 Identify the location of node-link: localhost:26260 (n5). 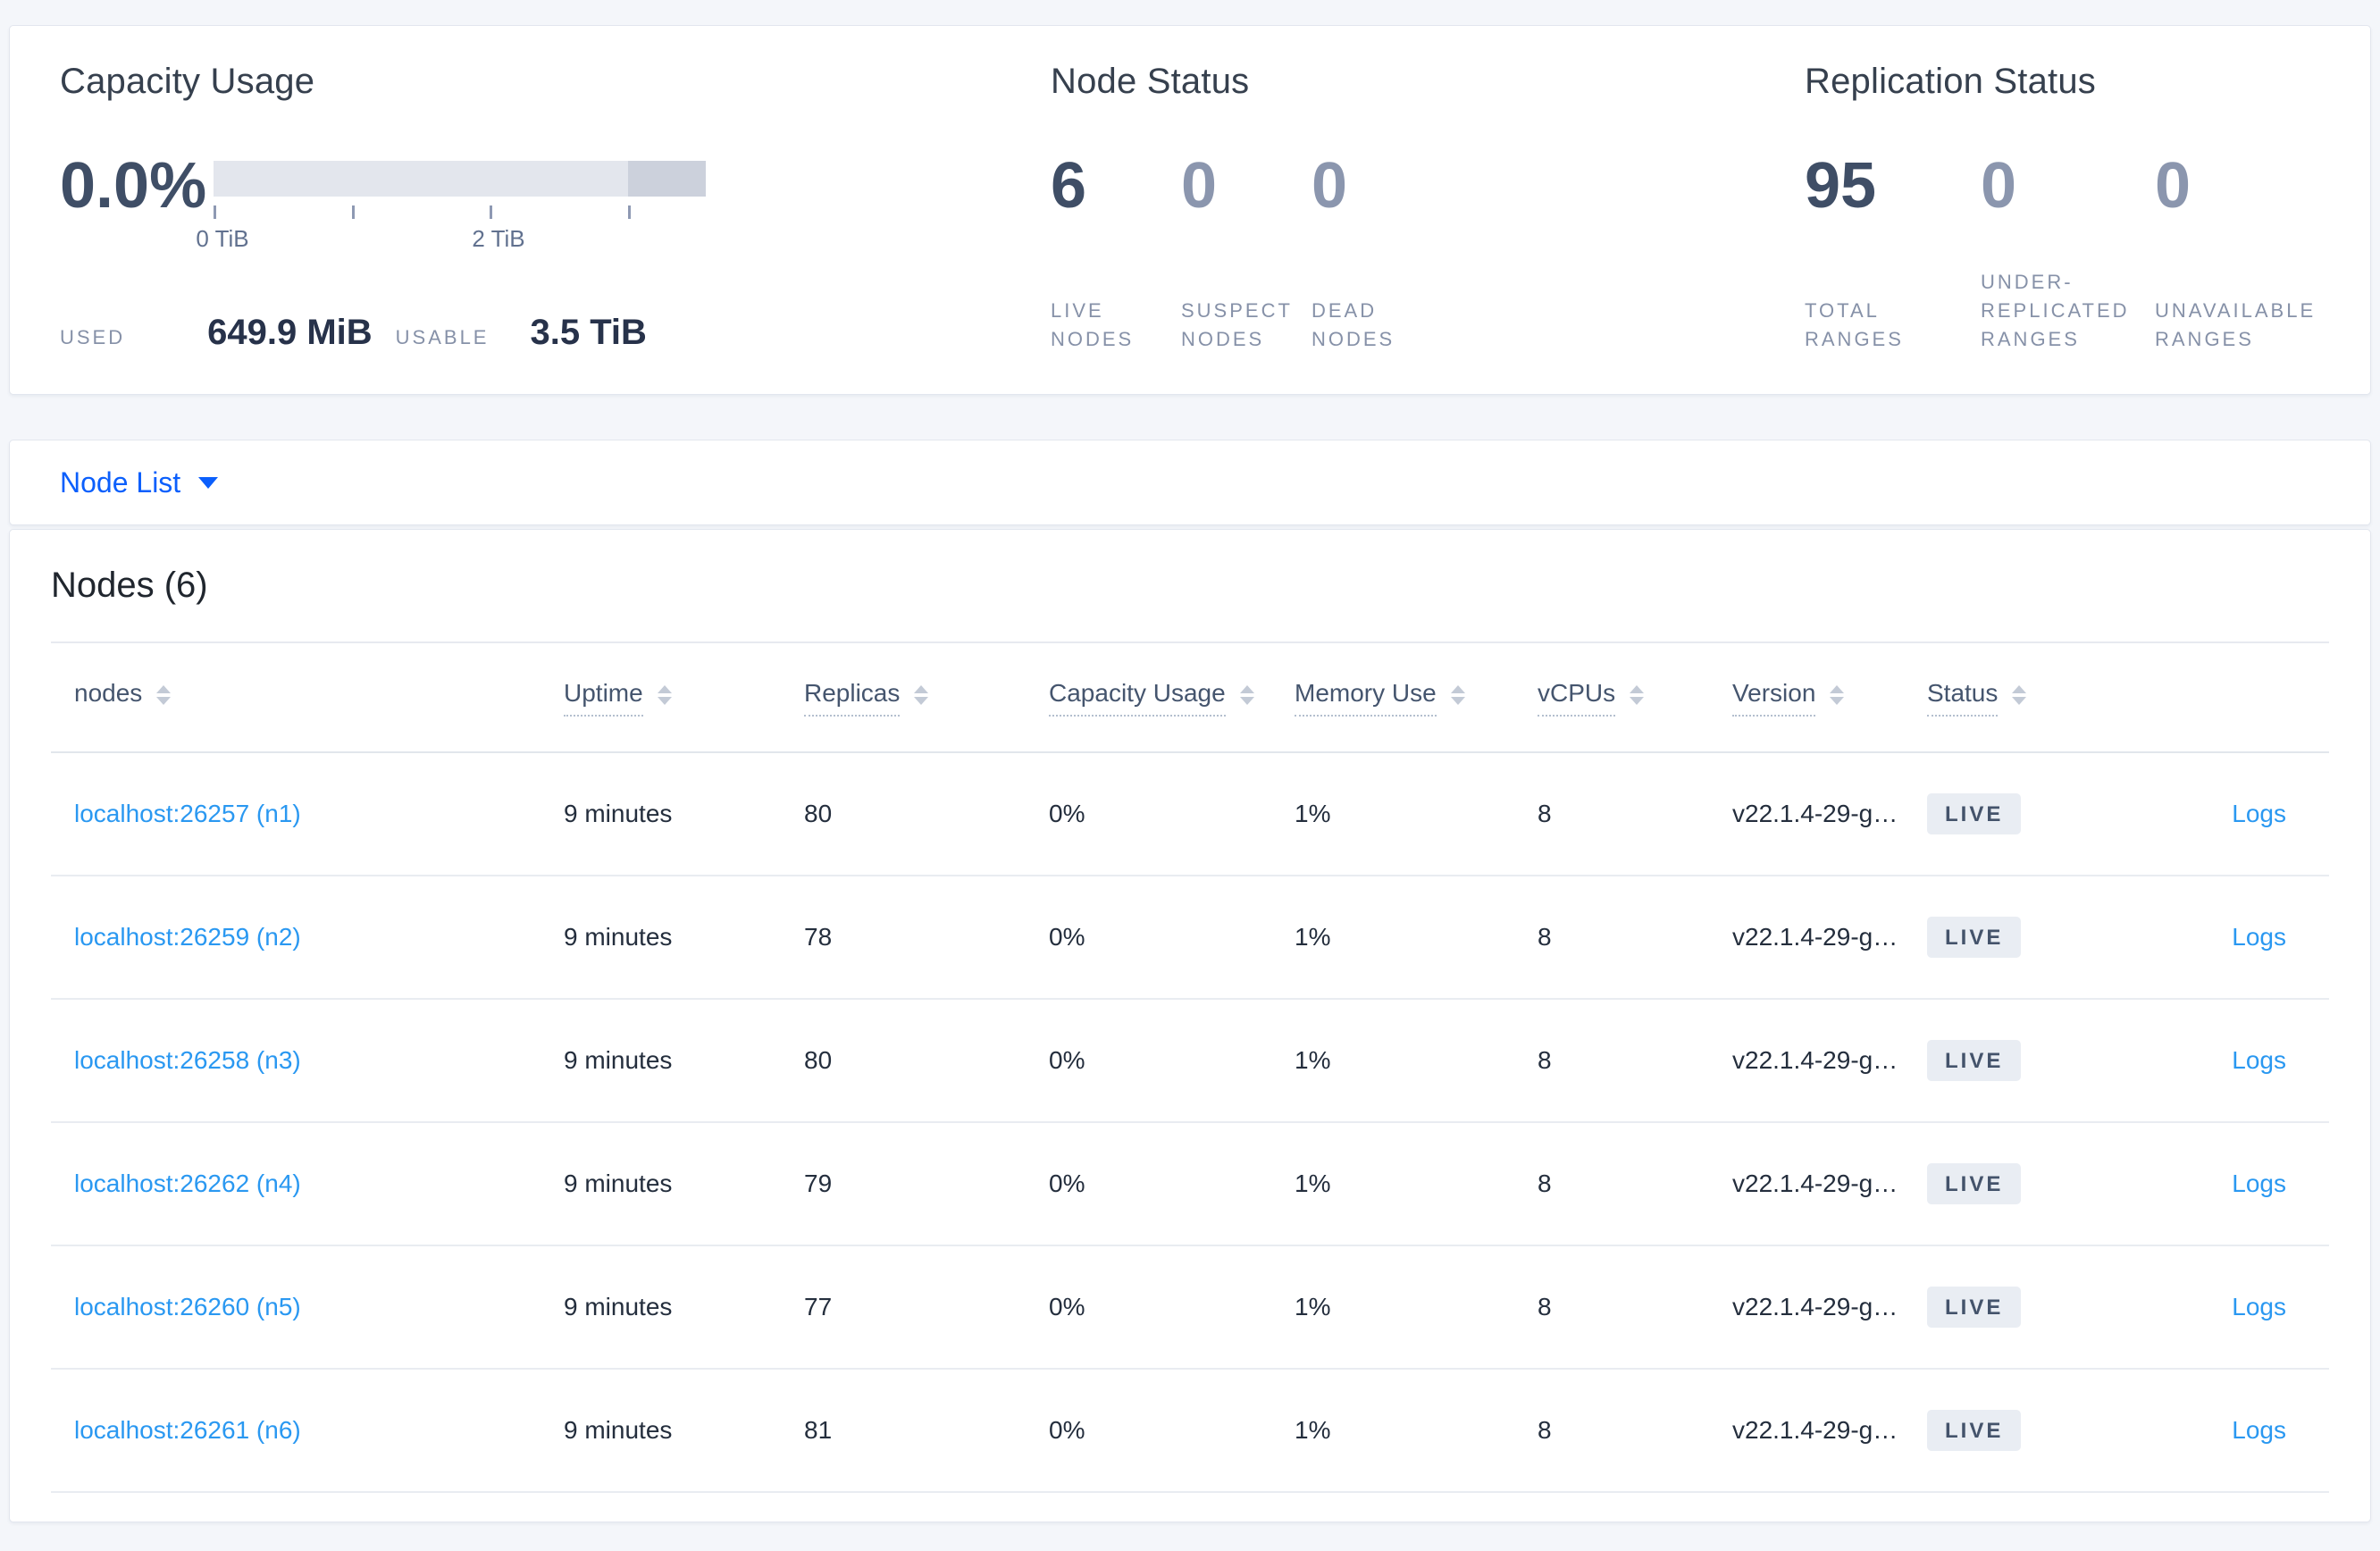
(187, 1306).